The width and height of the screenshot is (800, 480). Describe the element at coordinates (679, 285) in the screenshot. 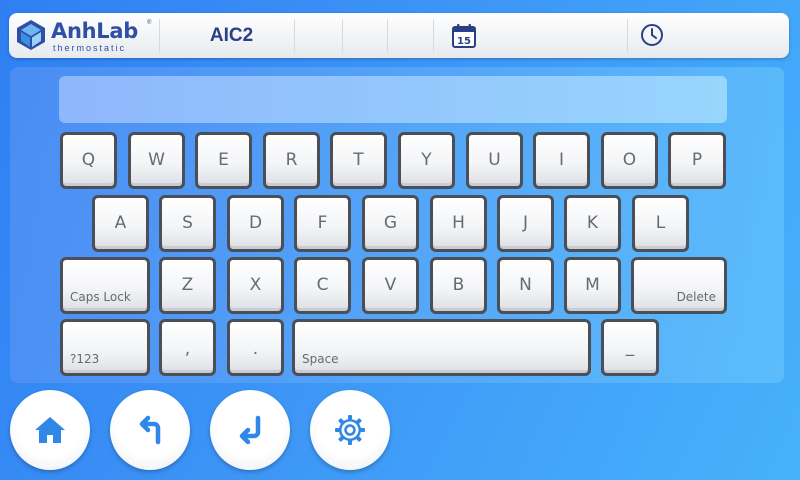

I see `delete-key: Delete` at that location.